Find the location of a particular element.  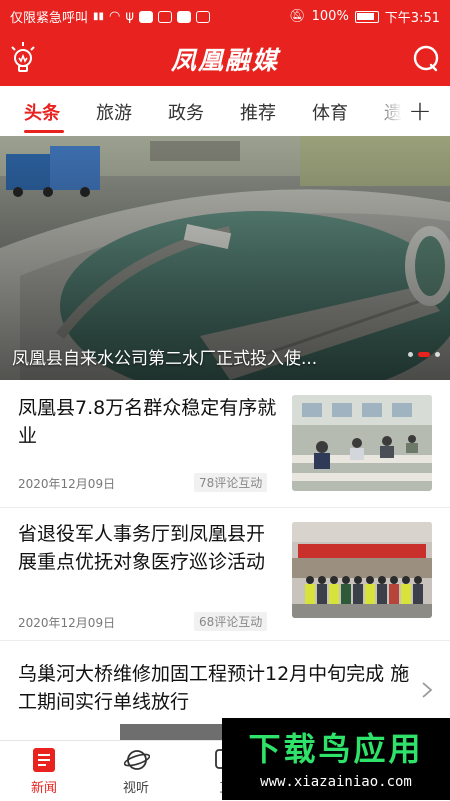

app-header: 凤凰融媒 is located at coordinates (225, 59).